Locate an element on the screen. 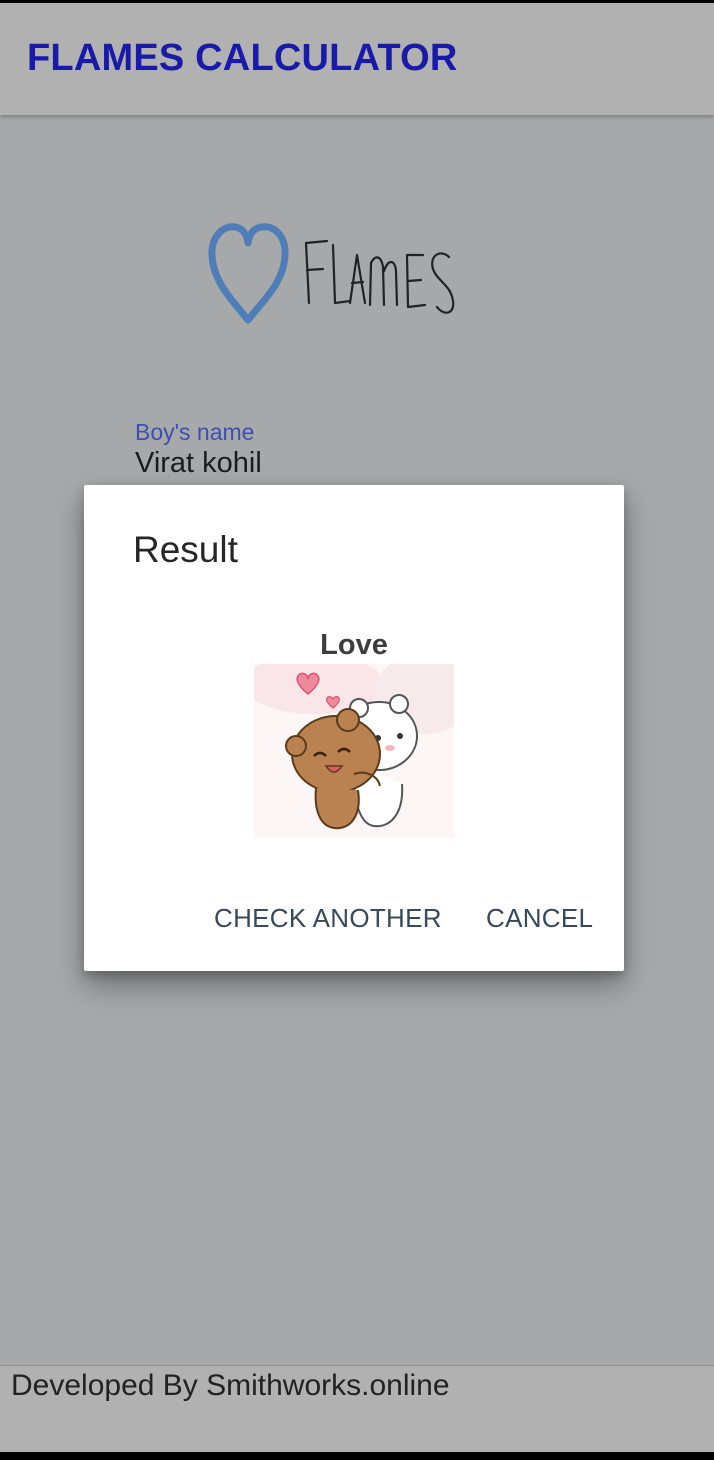 The image size is (714, 1460). app-bar: FLAMES CALCULATOR is located at coordinates (357, 59).